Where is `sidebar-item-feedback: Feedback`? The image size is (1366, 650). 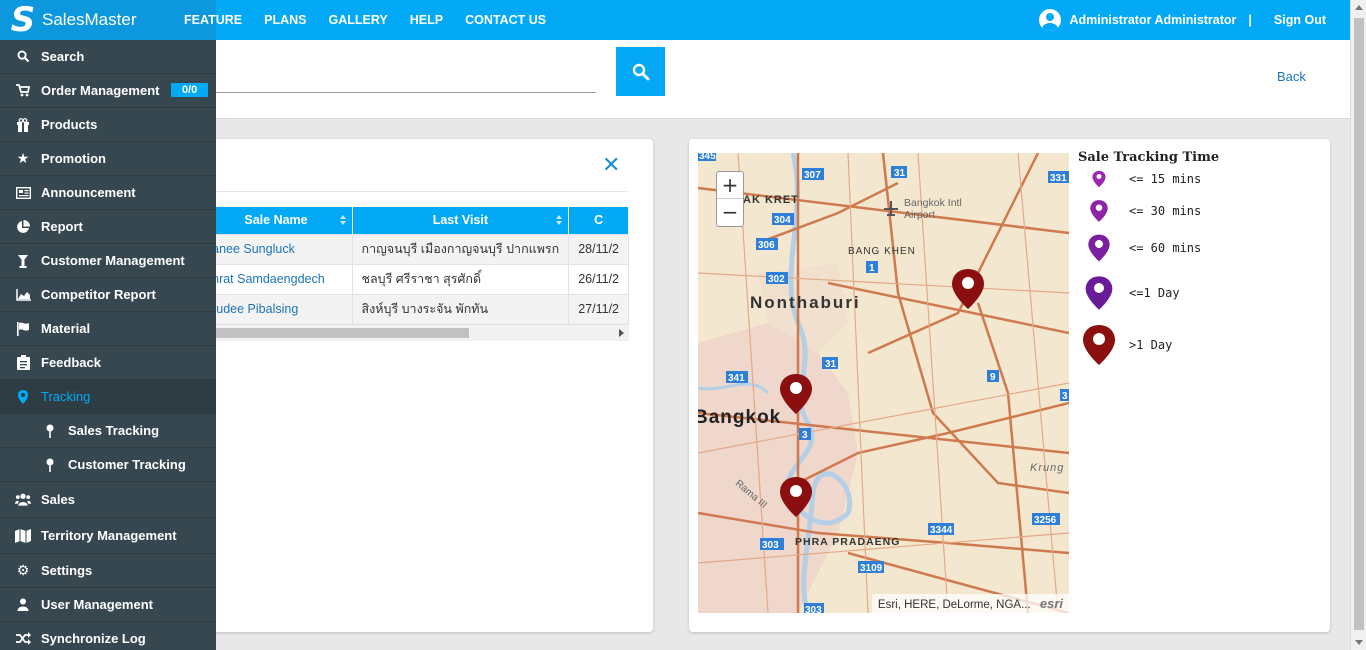
sidebar-item-feedback: Feedback is located at coordinates (108, 363).